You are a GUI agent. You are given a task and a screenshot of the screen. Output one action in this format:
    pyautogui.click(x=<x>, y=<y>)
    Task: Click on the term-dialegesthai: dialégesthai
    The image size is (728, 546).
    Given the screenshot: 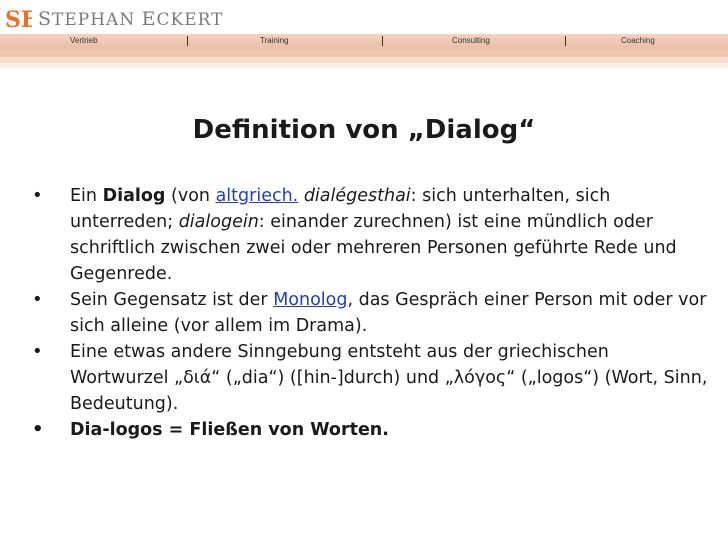 What is the action you would take?
    pyautogui.click(x=357, y=196)
    